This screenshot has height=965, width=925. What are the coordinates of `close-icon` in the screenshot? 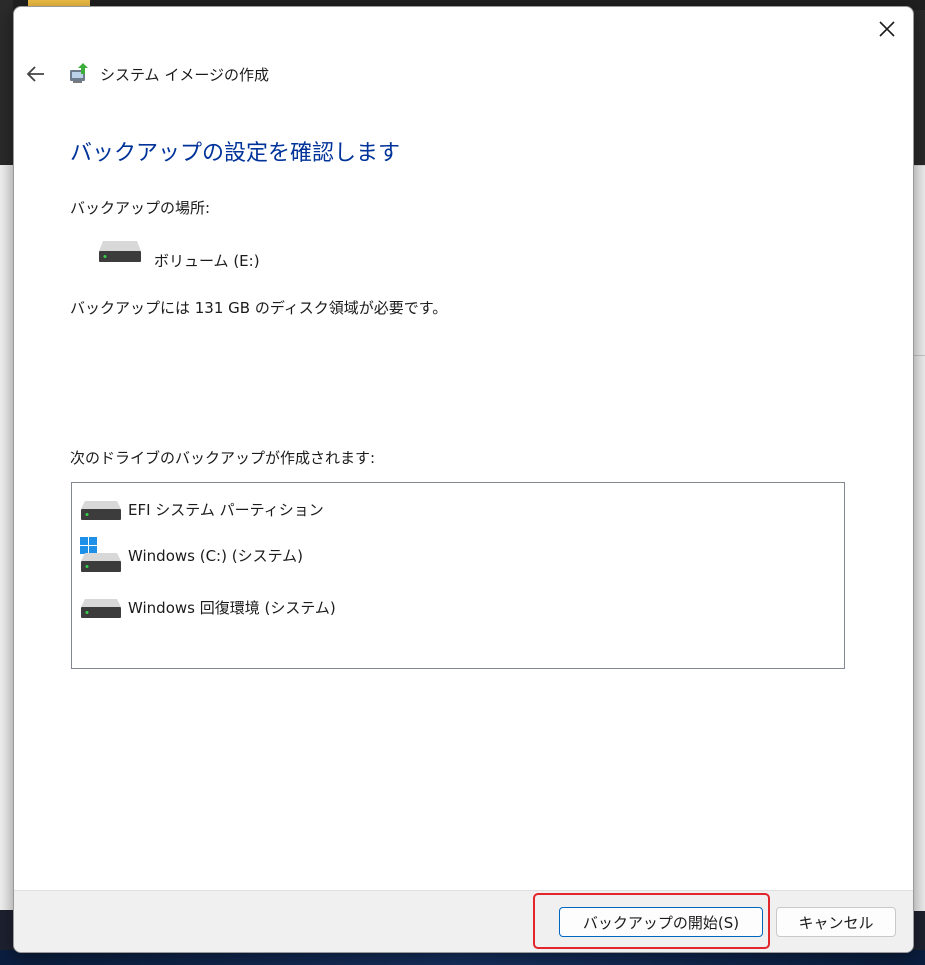 It's located at (887, 29).